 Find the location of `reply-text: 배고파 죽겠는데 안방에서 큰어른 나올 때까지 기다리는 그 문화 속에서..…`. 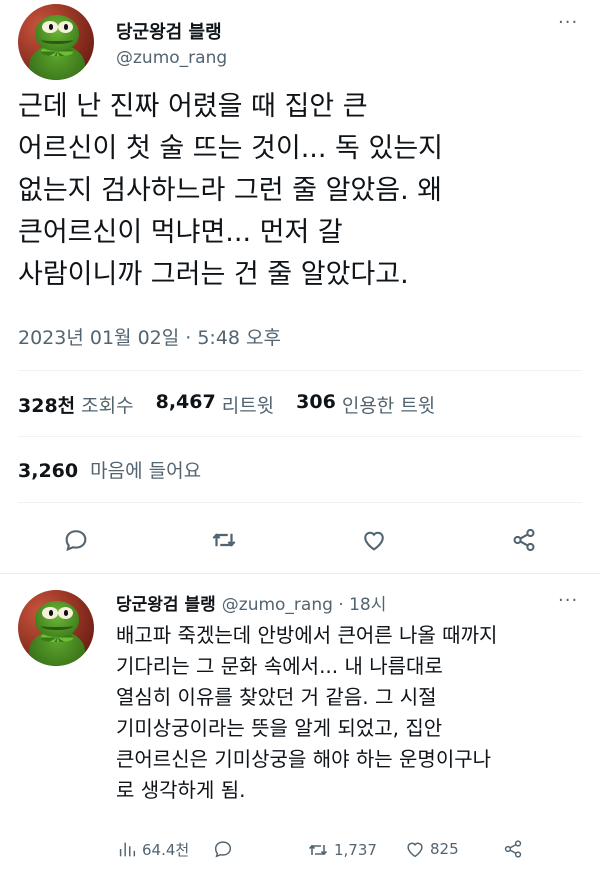

reply-text: 배고파 죽겠는데 안방에서 큰어른 나올 때까지 기다리는 그 문화 속에서..… is located at coordinates (307, 712).